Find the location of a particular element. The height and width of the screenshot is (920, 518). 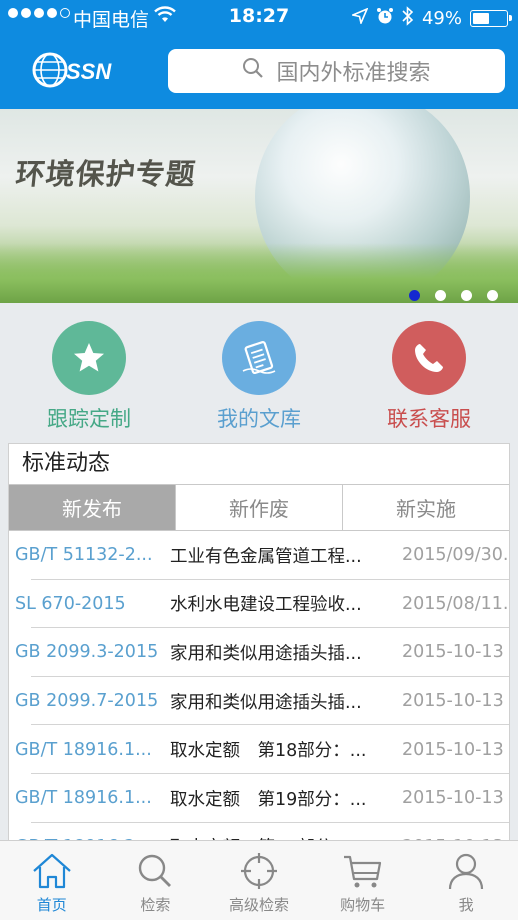

news-row: GB 2099.3-2015 家用和类似用途插头插... 2015-10-13 is located at coordinates (259, 652).